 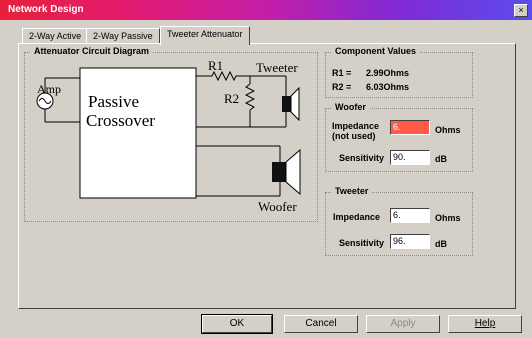 I want to click on component-values-title: Component Values, so click(x=376, y=51).